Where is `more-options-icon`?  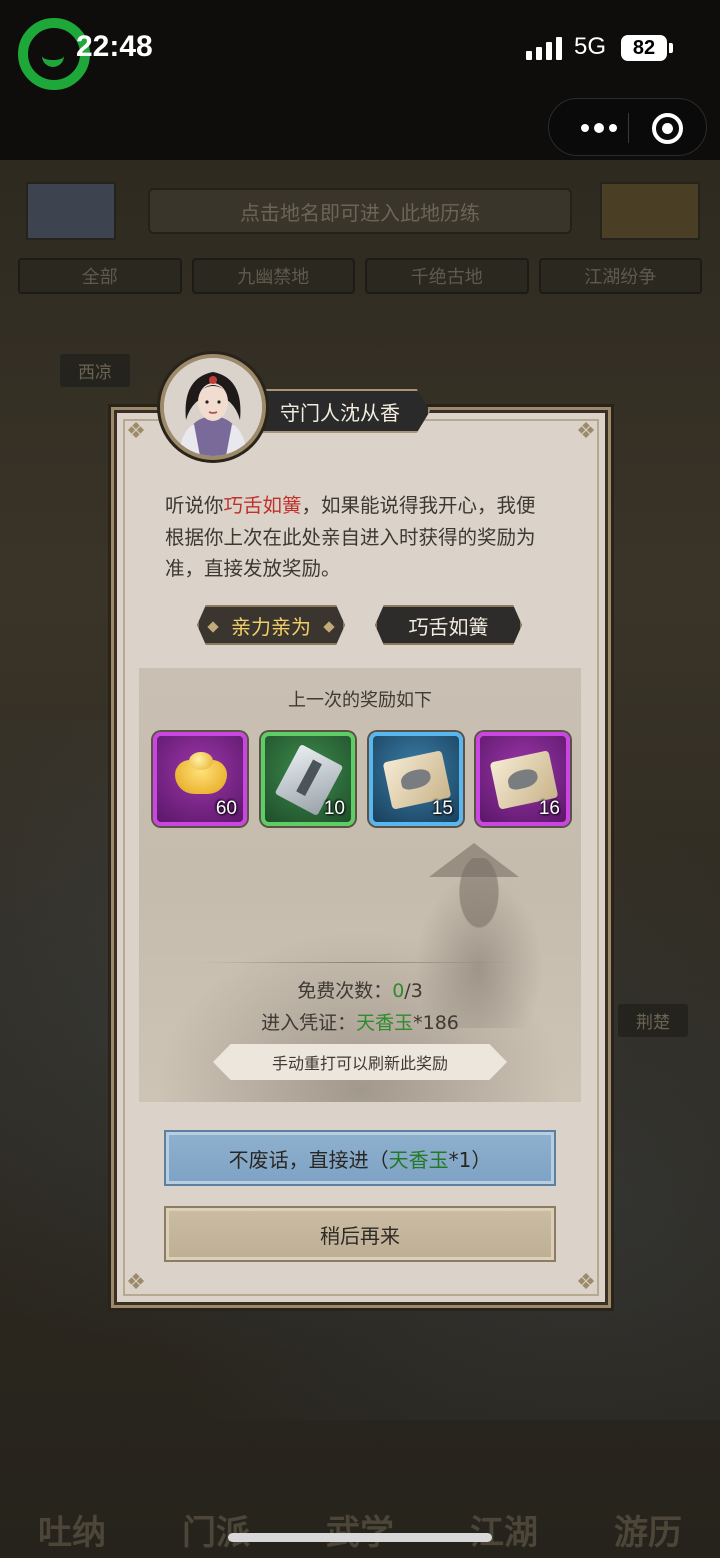 more-options-icon is located at coordinates (599, 128).